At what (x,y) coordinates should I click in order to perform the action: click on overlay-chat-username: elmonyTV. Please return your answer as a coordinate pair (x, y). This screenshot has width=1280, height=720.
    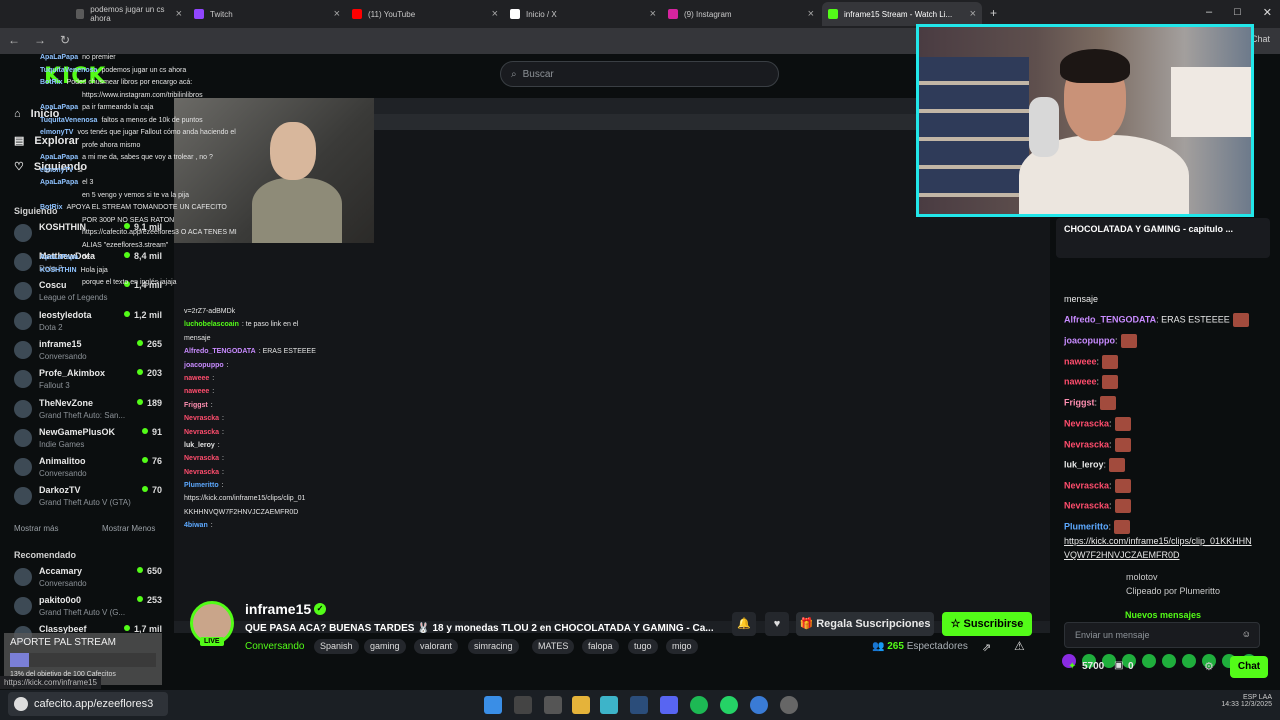
    Looking at the image, I should click on (57, 132).